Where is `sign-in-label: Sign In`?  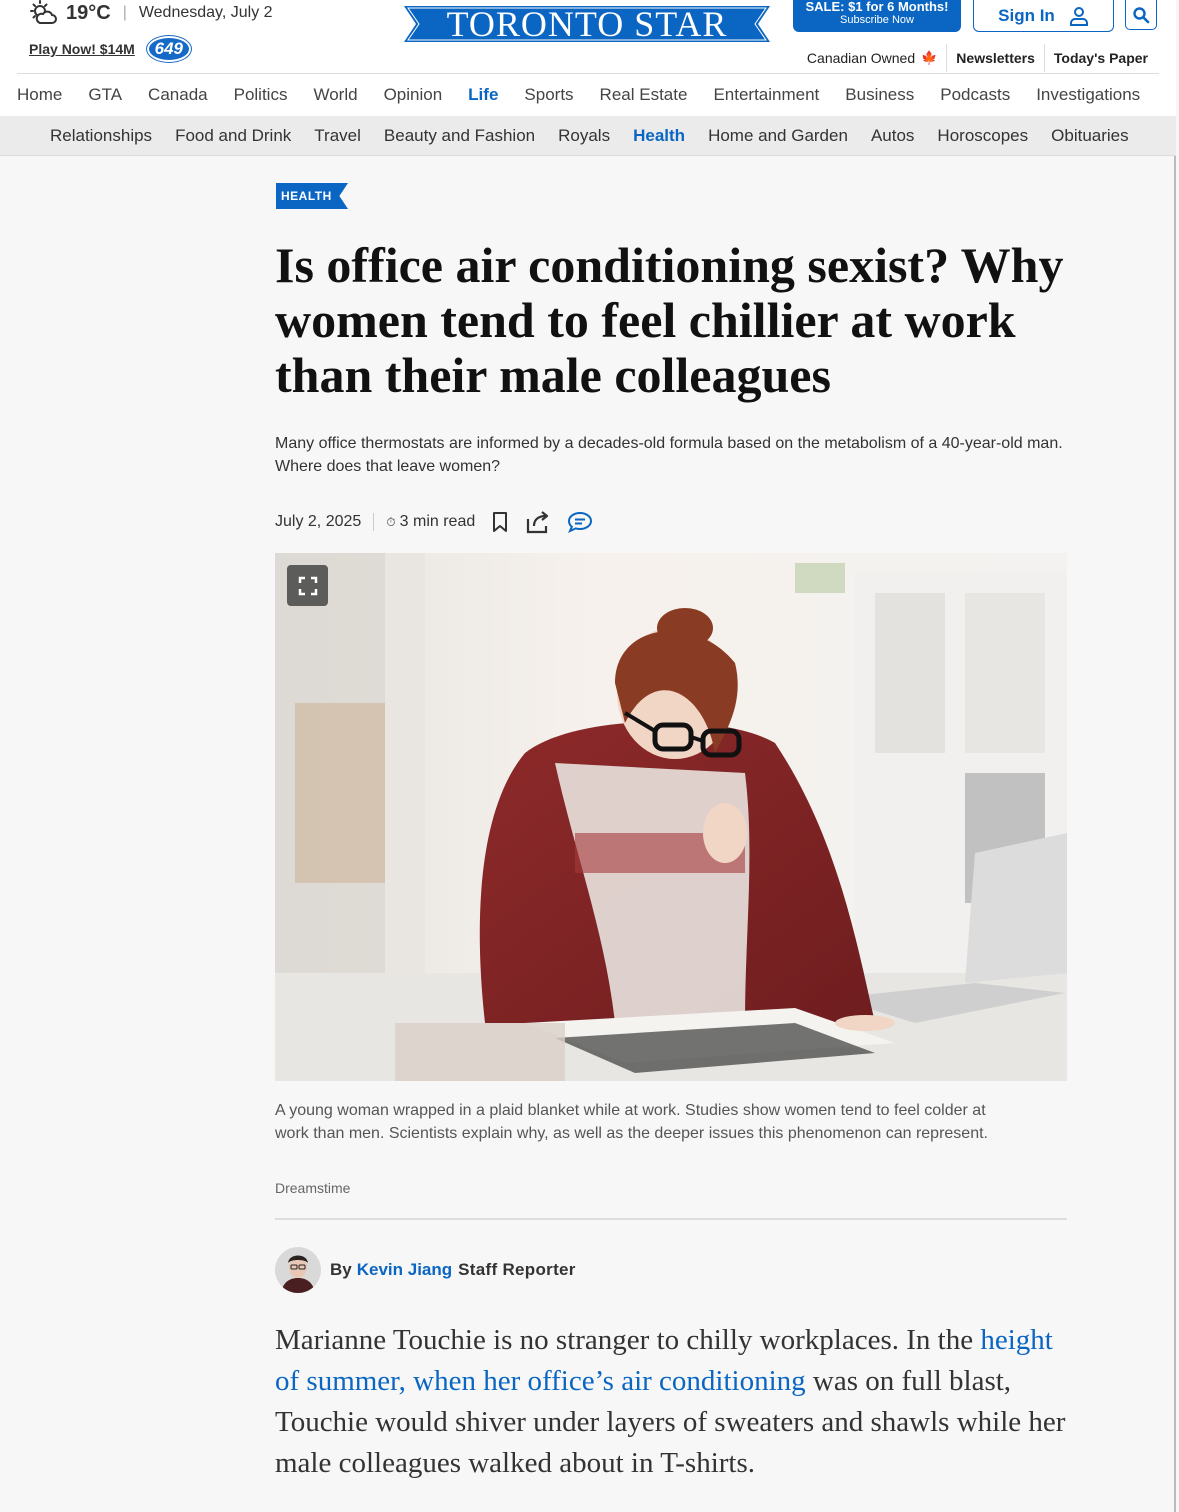
sign-in-label: Sign In is located at coordinates (1026, 15).